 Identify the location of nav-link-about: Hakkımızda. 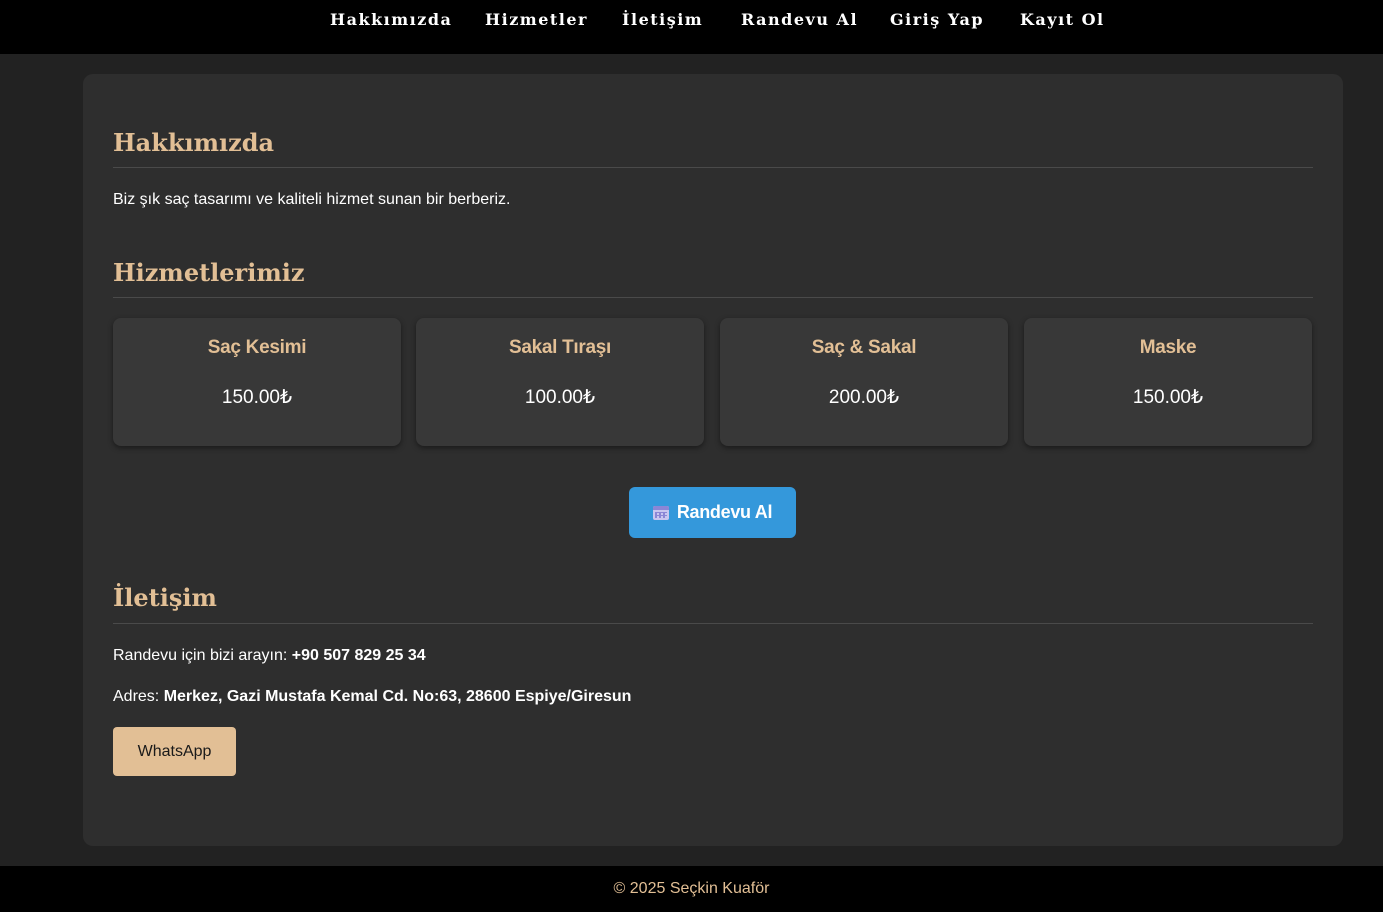
(391, 19).